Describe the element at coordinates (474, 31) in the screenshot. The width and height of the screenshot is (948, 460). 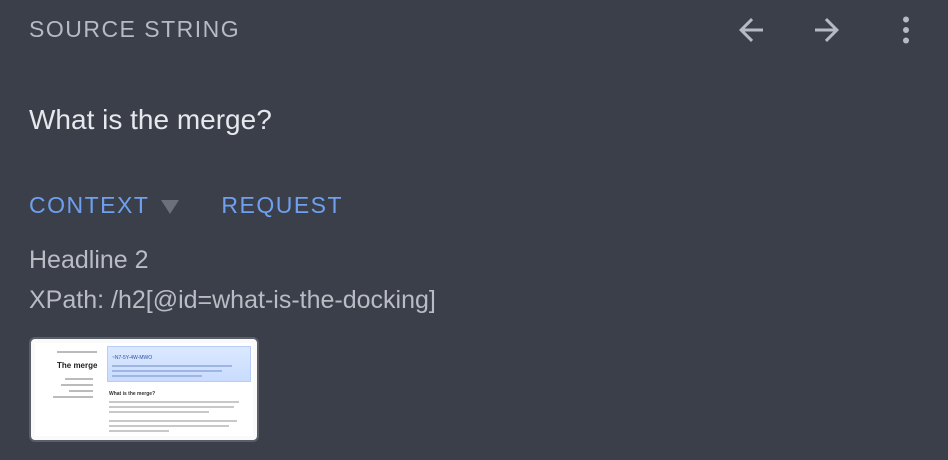
I see `panel-header: SOURCE STRING` at that location.